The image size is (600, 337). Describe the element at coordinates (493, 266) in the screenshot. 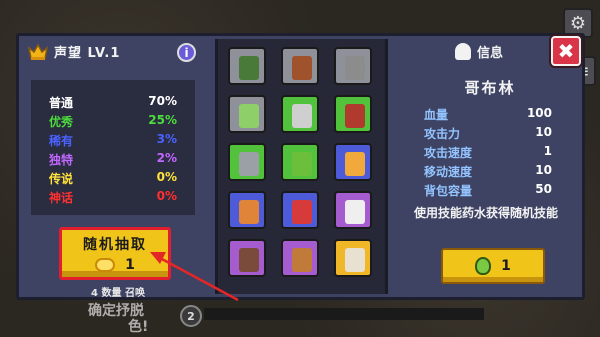

I see `skill-potion-button: 1` at that location.